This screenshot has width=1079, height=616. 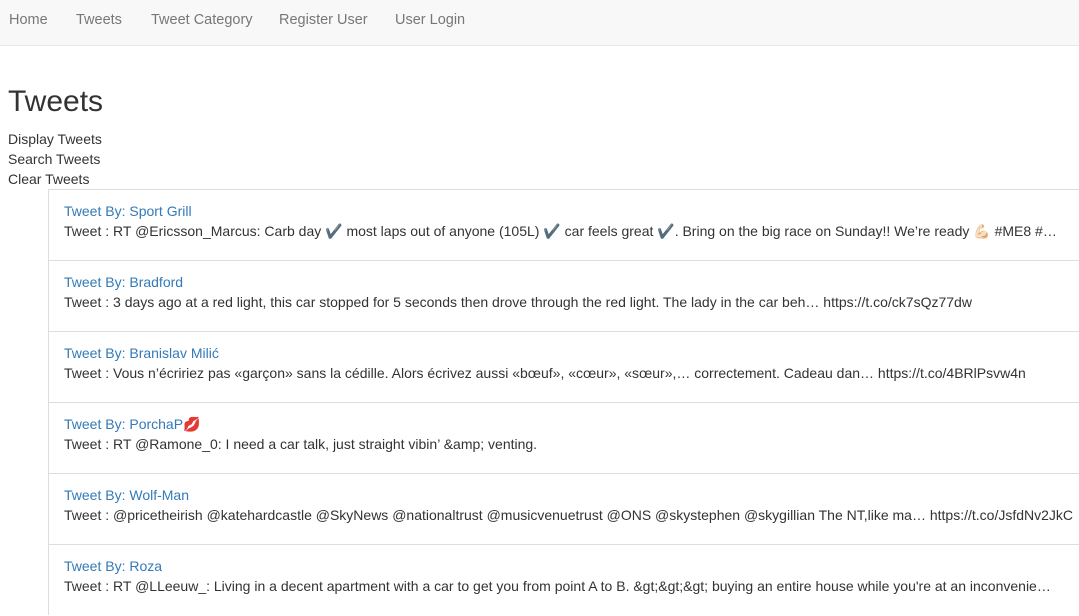 What do you see at coordinates (99, 20) in the screenshot?
I see `nav-tweets-link: Tweets` at bounding box center [99, 20].